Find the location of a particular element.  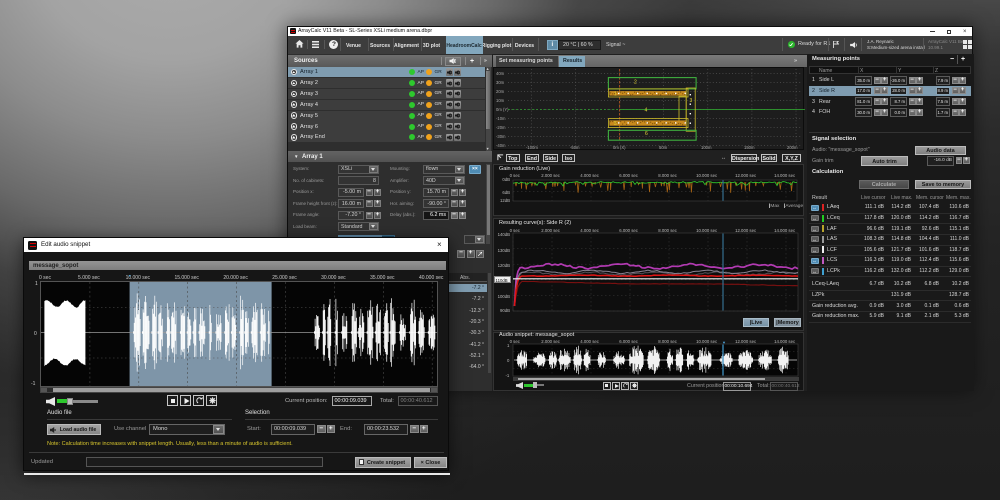

svg-text: 5 is located at coordinates (615, 124).